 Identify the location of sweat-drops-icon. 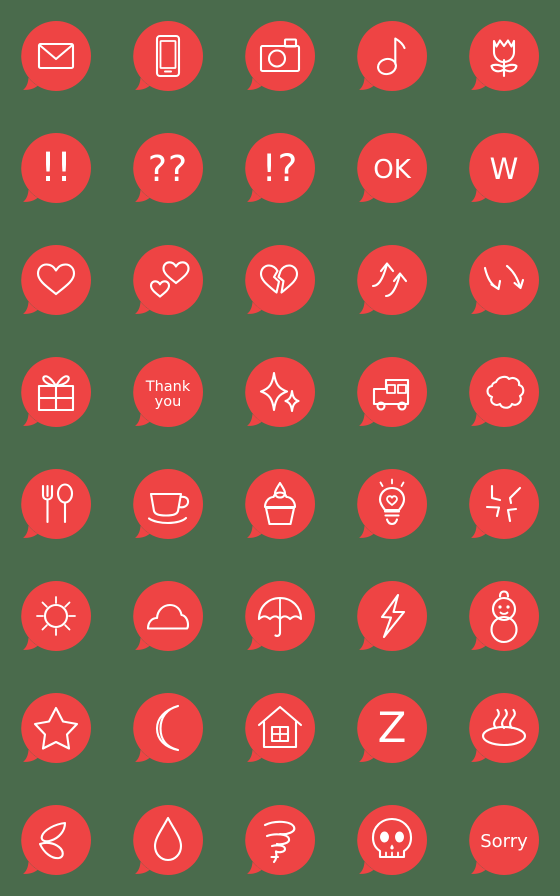
(52, 840).